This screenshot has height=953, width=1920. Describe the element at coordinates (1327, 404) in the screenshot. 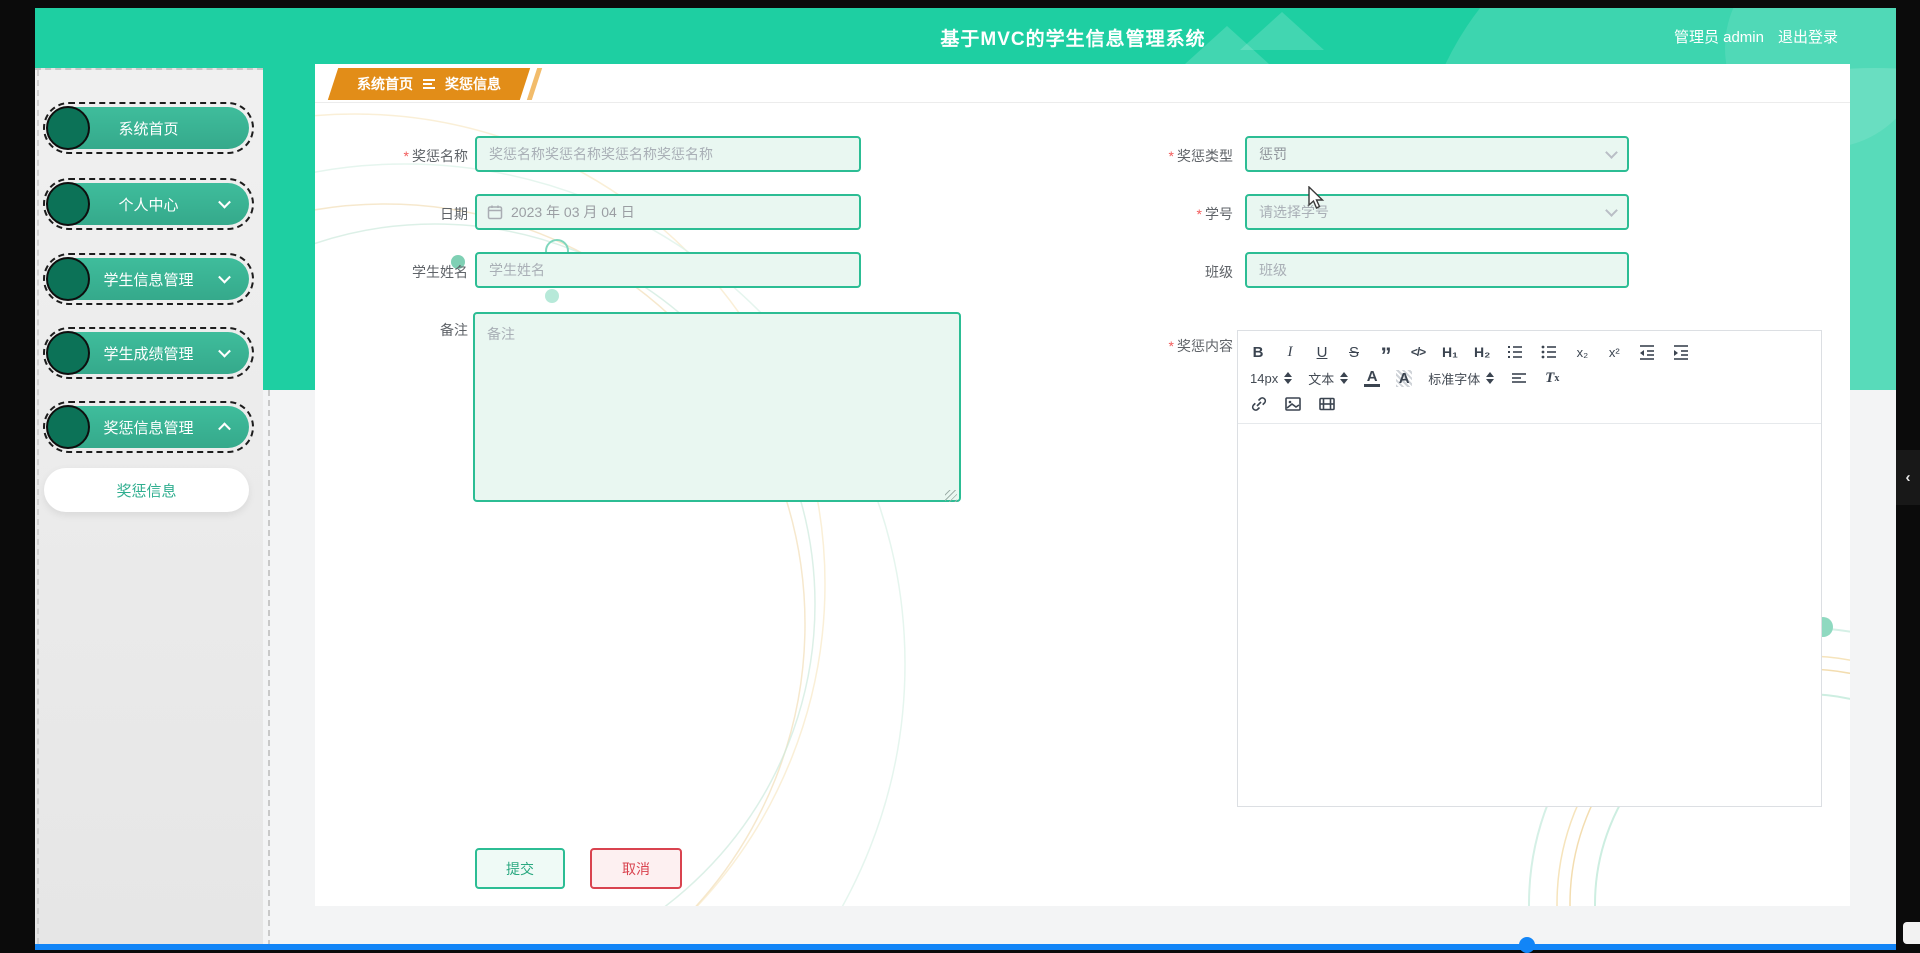

I see `video-button` at that location.